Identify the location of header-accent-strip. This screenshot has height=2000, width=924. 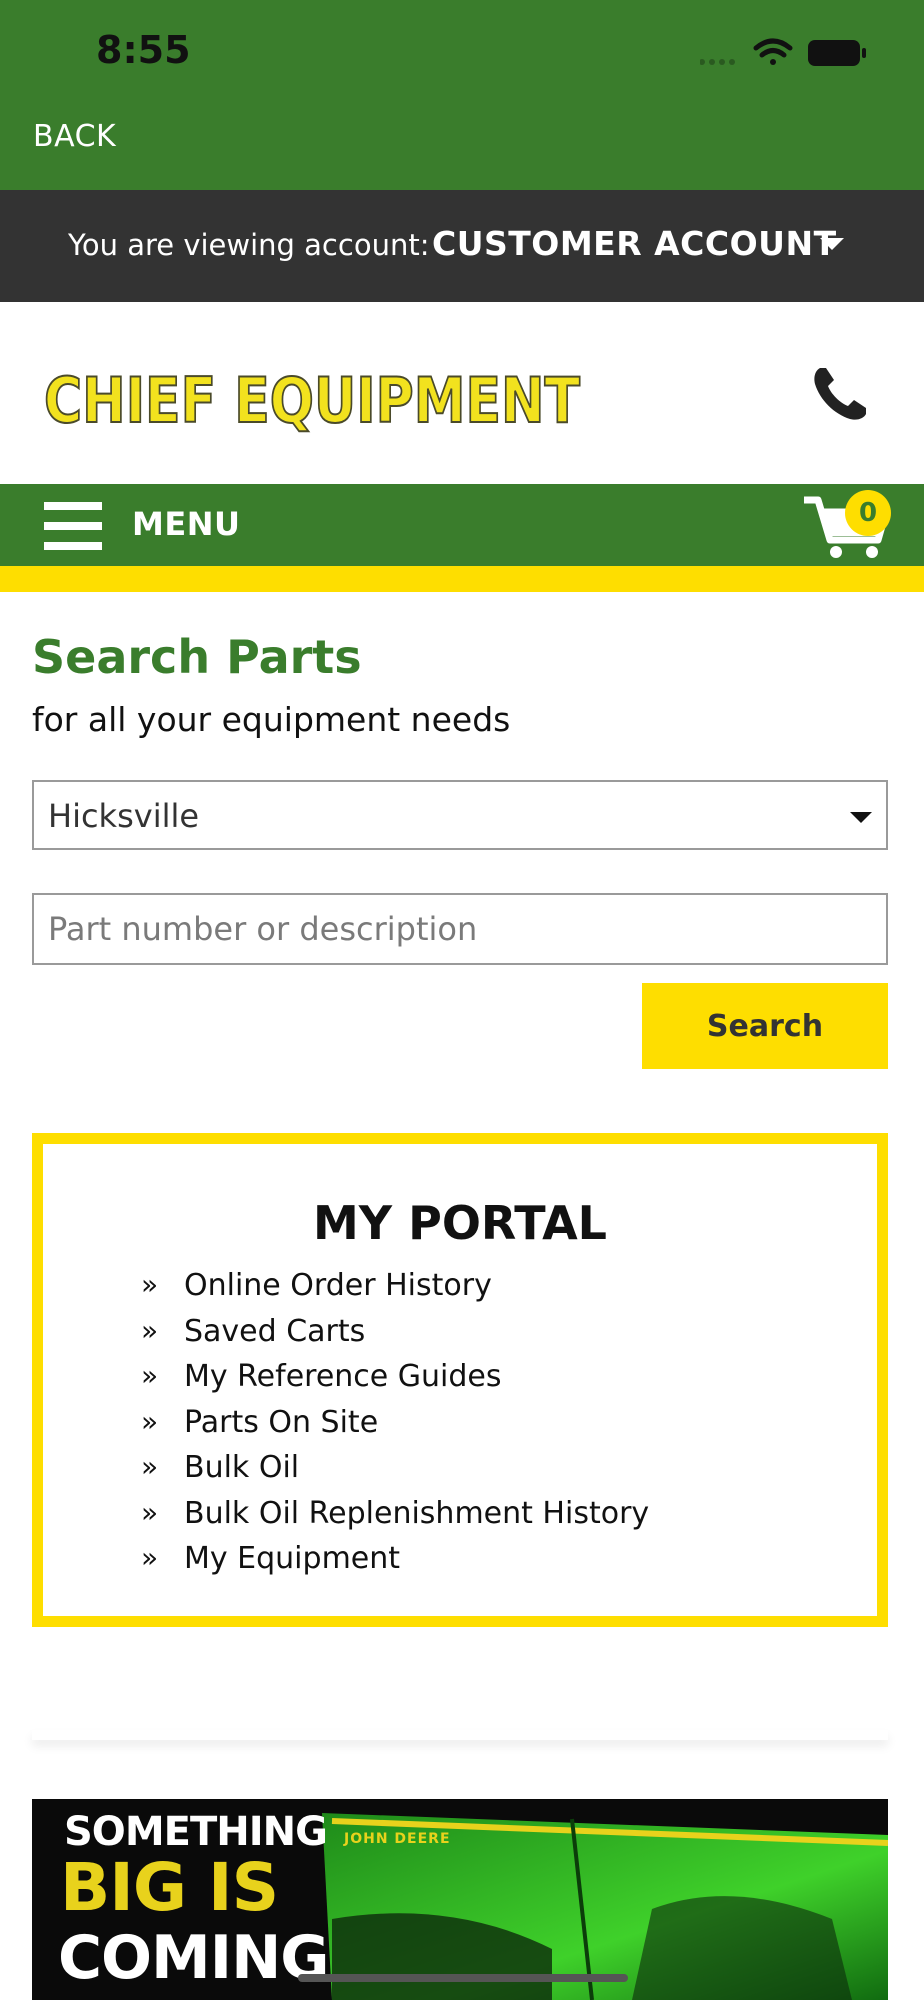
(462, 579).